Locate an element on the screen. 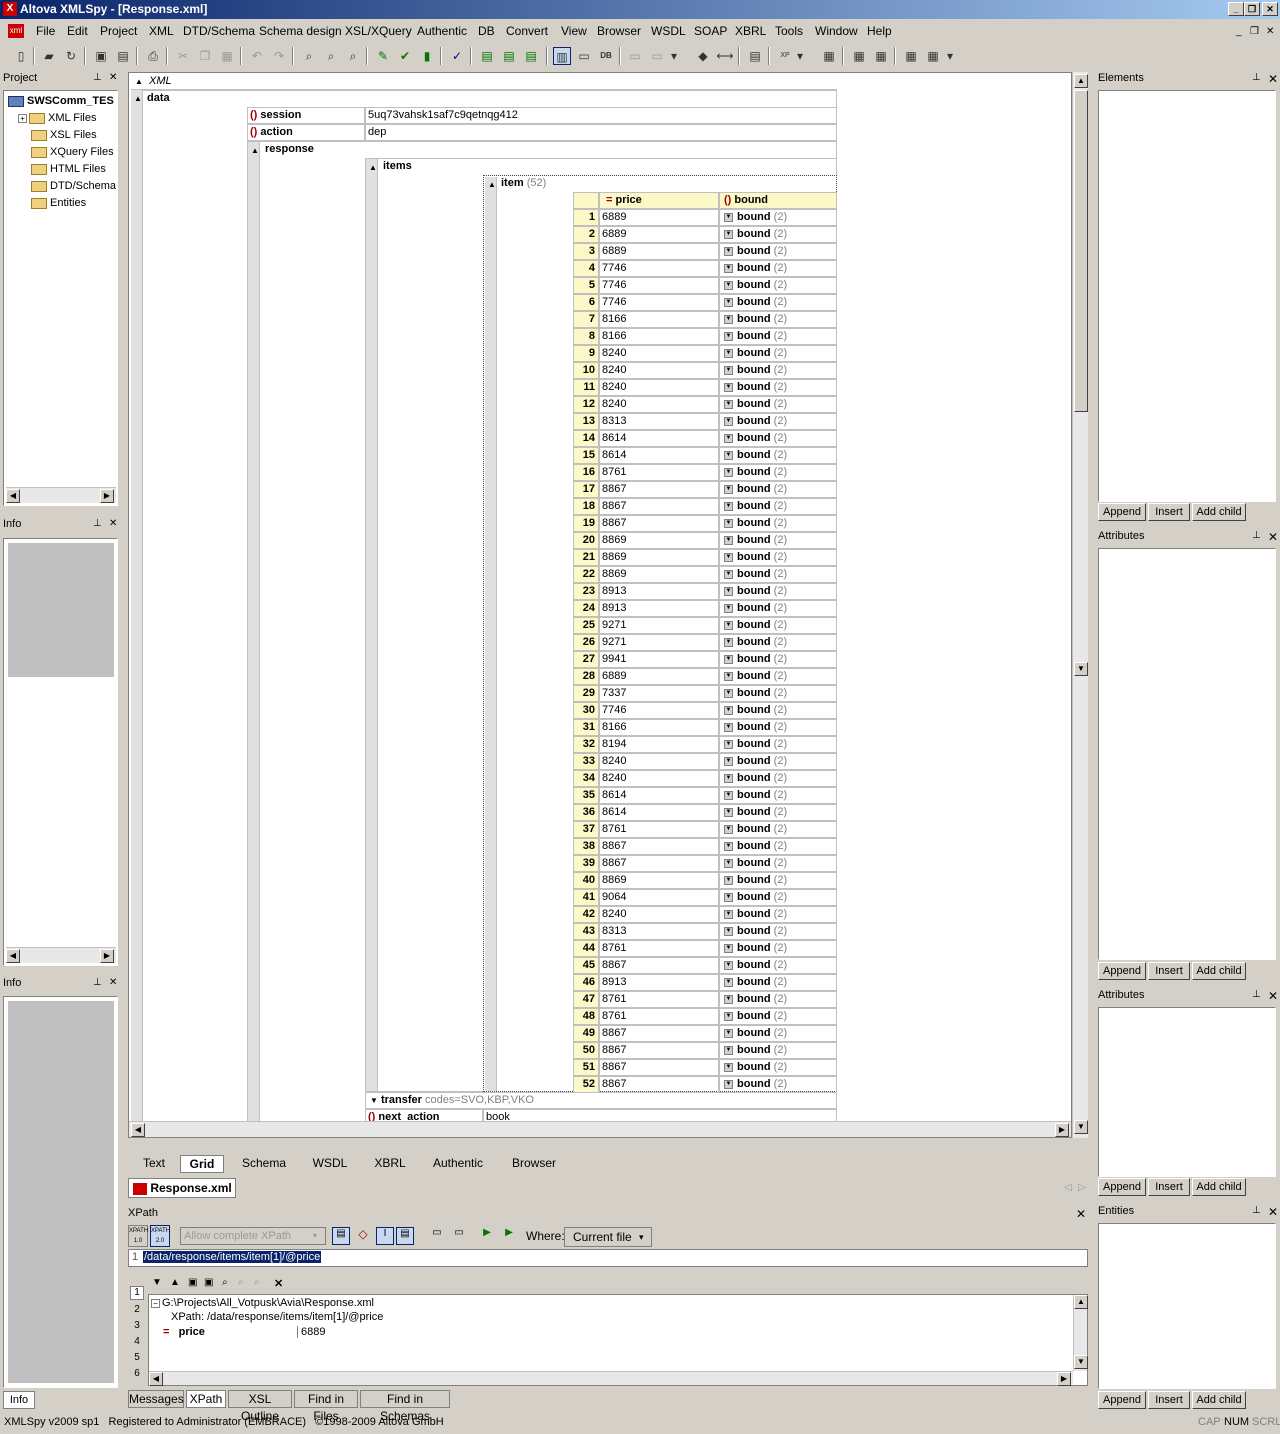 The width and height of the screenshot is (1280, 1434). scroll-right-icon: ▶ is located at coordinates (1064, 1379).